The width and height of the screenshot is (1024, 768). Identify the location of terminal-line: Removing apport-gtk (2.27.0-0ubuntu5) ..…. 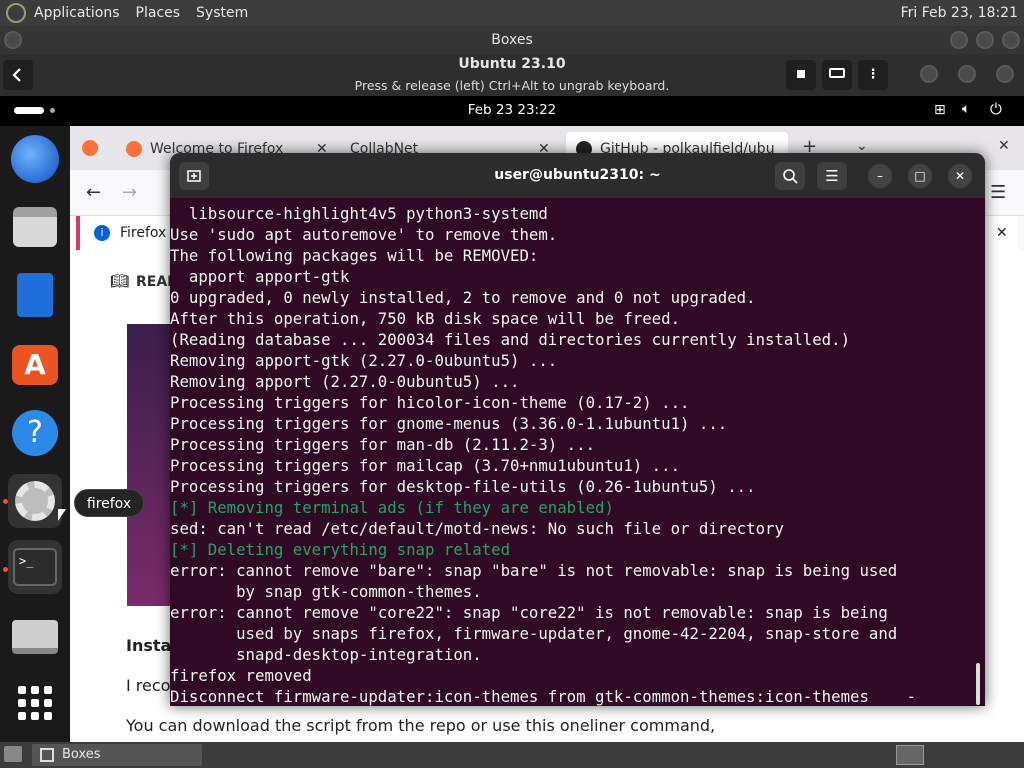
(364, 360).